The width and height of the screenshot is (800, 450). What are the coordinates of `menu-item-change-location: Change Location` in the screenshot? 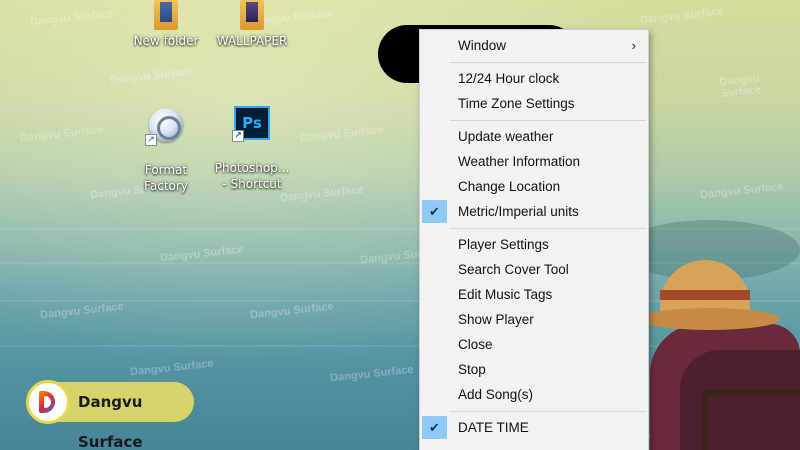 It's located at (534, 186).